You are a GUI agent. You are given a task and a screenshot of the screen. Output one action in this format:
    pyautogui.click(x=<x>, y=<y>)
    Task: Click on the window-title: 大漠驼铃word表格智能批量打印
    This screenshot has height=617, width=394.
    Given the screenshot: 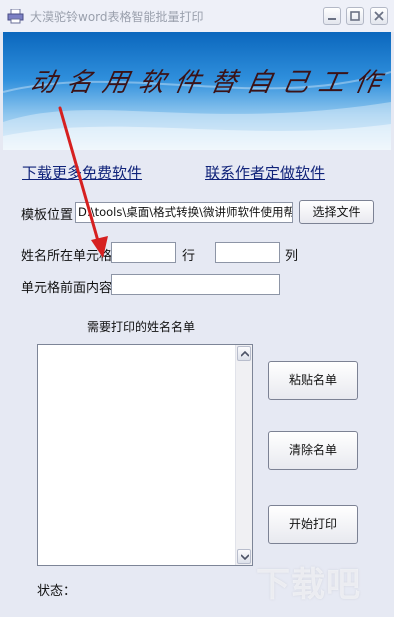 What is the action you would take?
    pyautogui.click(x=117, y=17)
    